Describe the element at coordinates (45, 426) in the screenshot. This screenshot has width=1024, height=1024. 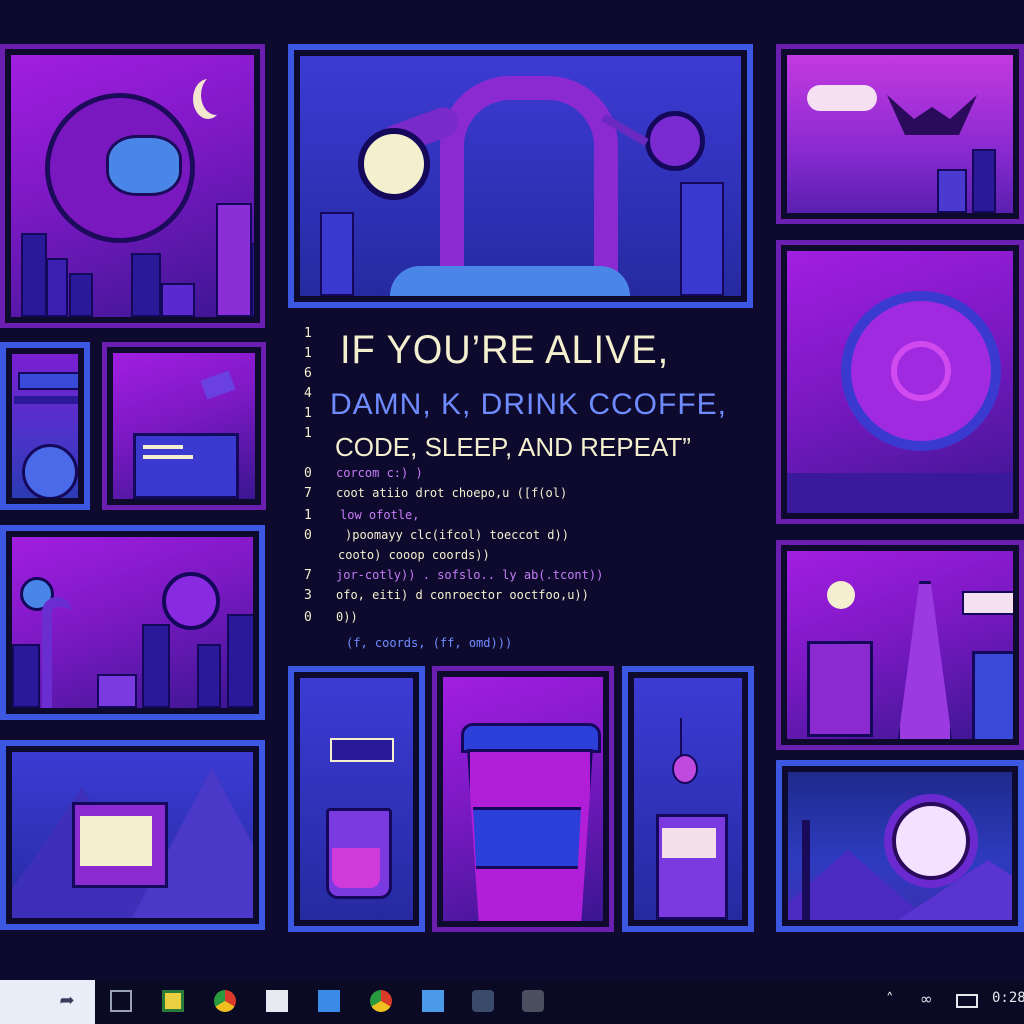
I see `panel-shelf` at that location.